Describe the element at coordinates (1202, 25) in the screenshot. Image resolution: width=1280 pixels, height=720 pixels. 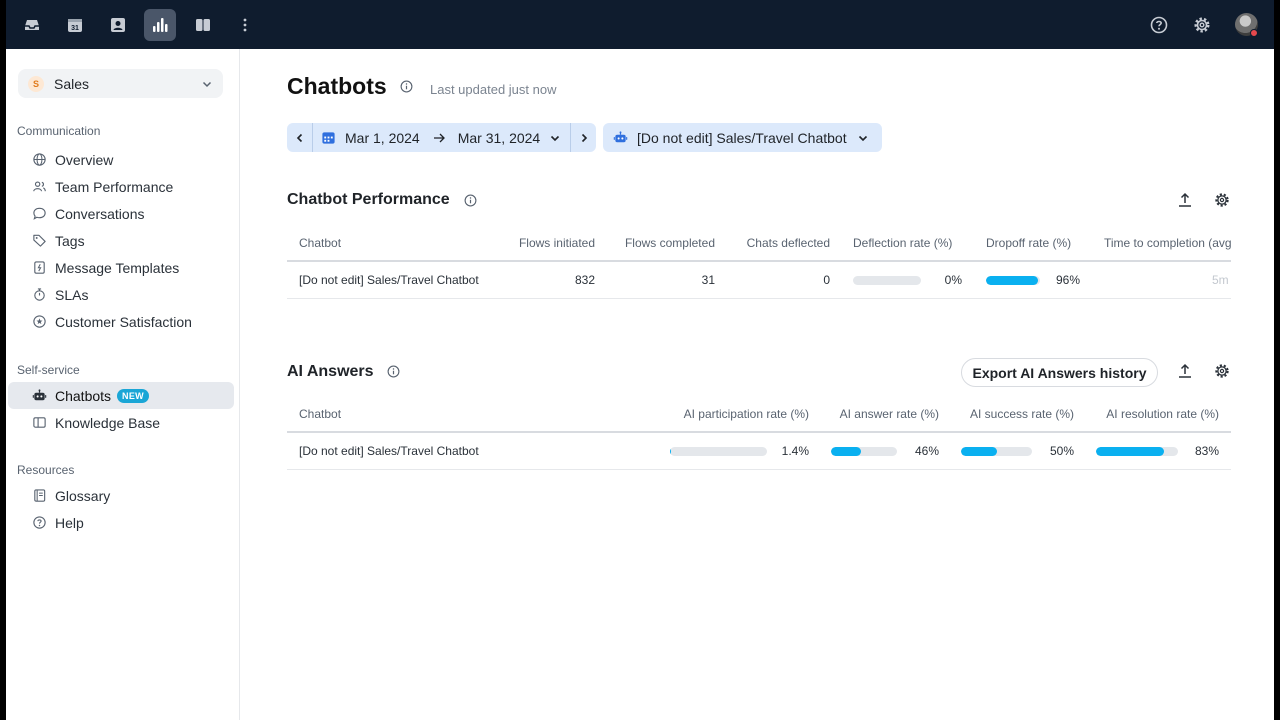
I see `settings-icon` at that location.